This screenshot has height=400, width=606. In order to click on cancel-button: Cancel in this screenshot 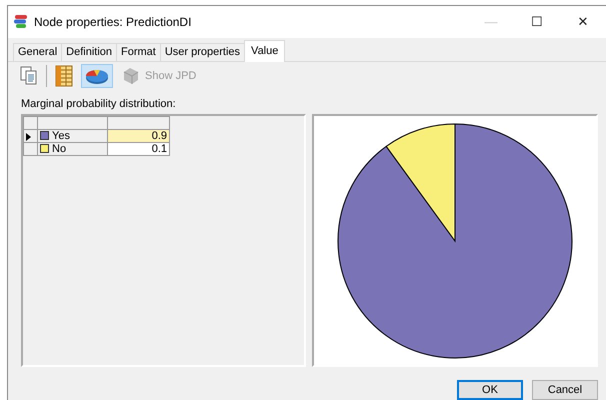, I will do `click(565, 390)`.